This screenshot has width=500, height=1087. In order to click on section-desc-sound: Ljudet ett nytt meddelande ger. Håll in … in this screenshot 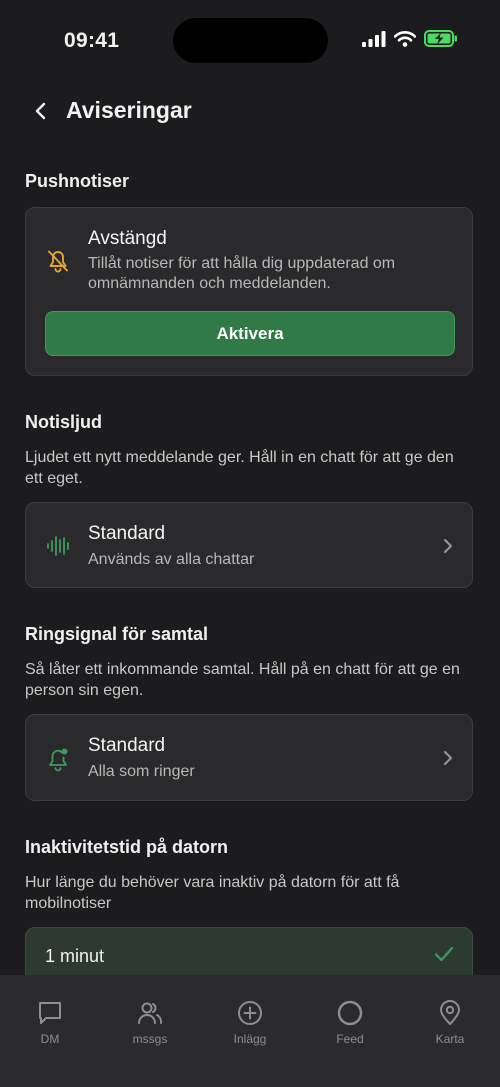, I will do `click(239, 468)`.